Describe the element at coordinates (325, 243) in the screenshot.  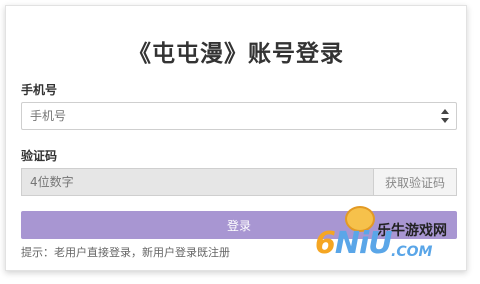
I see `watermark-logo-six: 6` at that location.